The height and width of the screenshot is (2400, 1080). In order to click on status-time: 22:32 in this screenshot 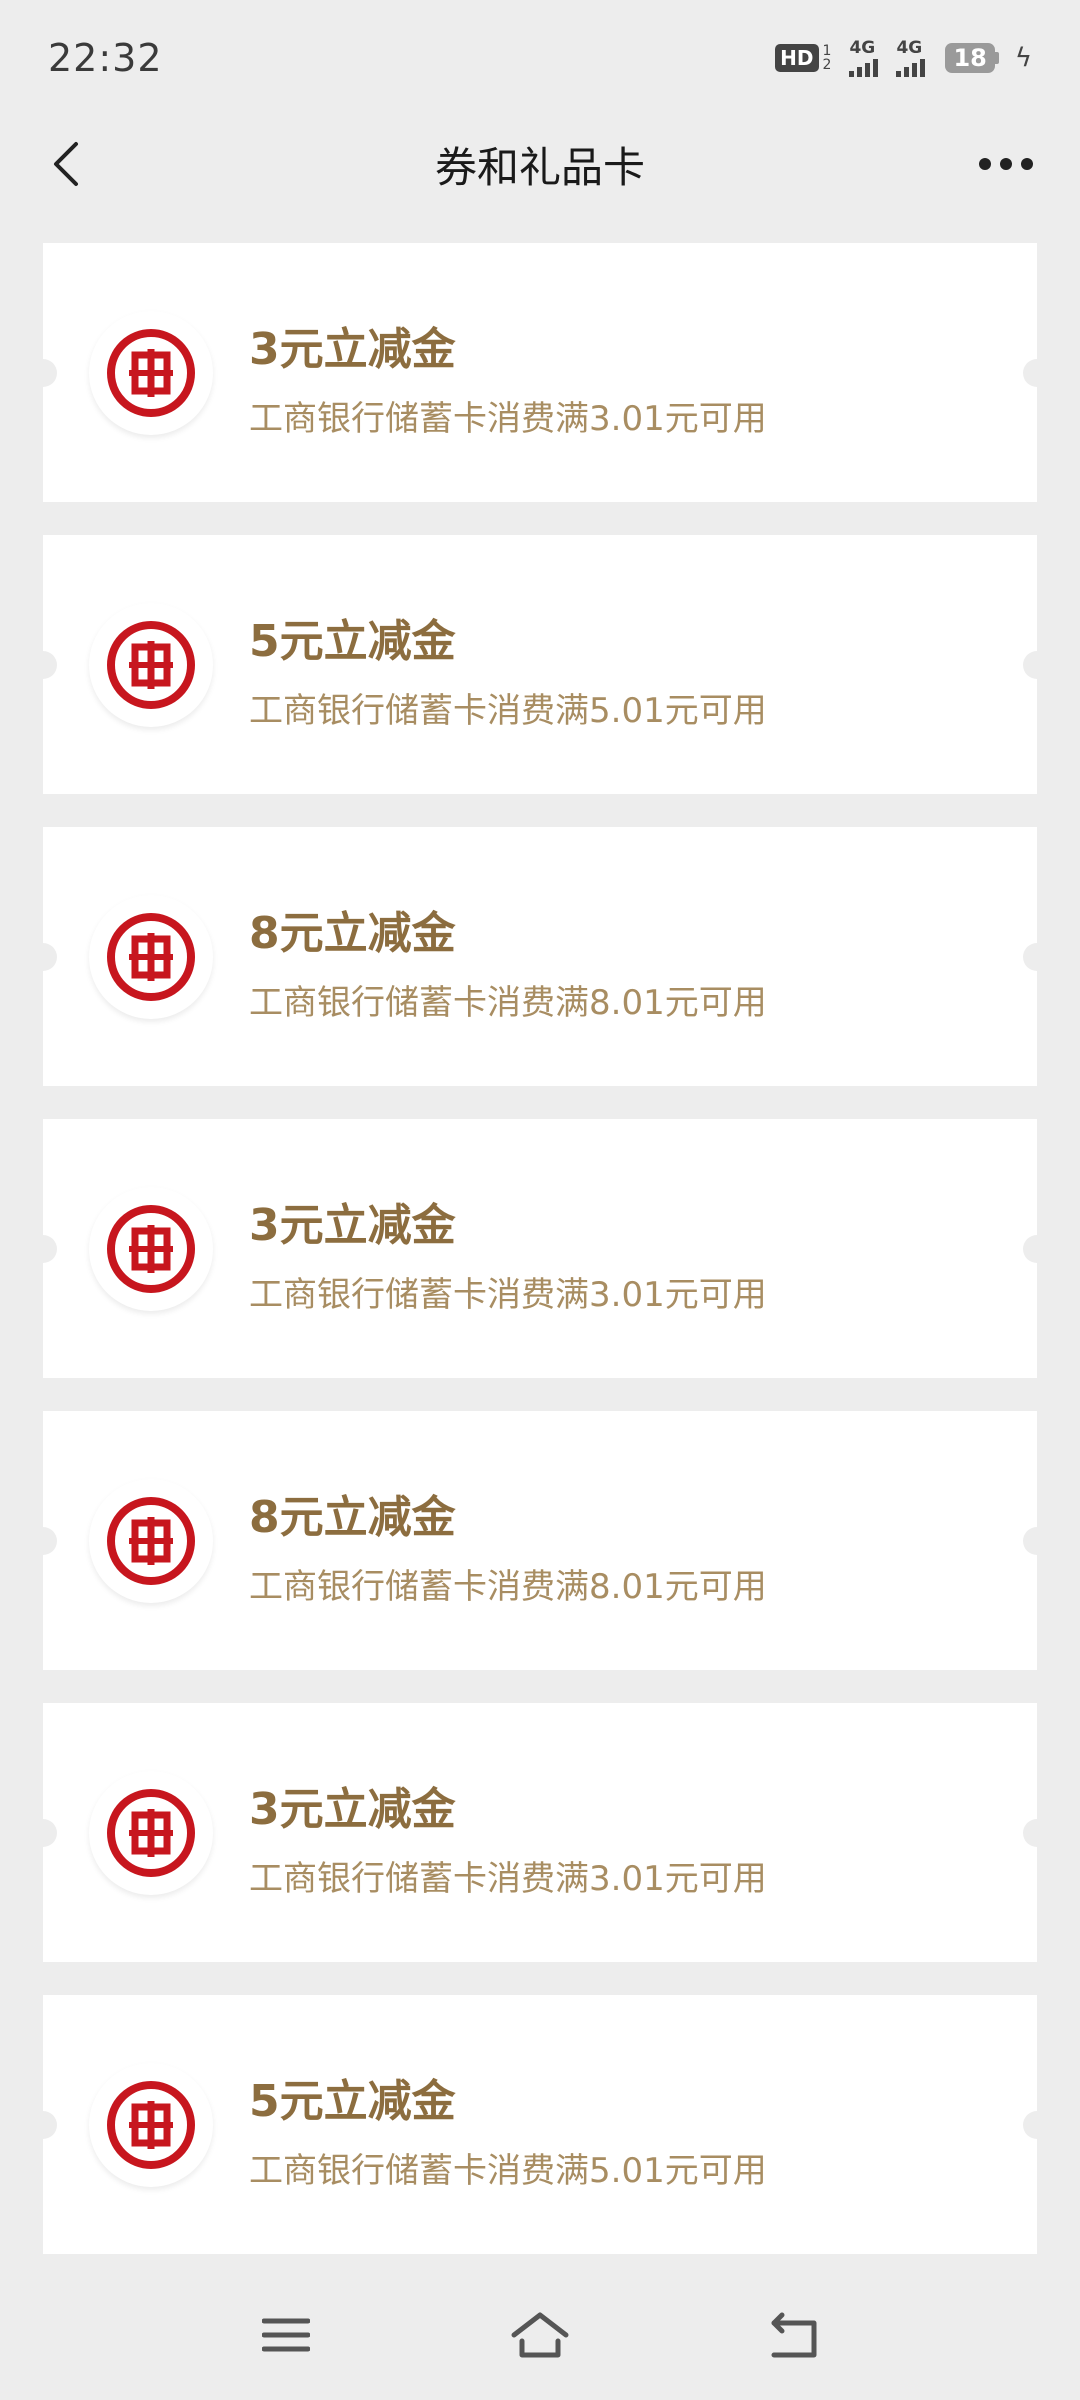, I will do `click(105, 58)`.